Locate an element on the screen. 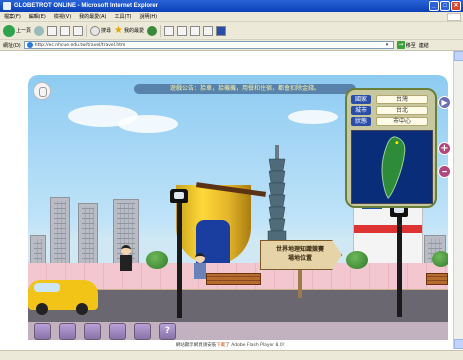  player-body is located at coordinates (200, 271).